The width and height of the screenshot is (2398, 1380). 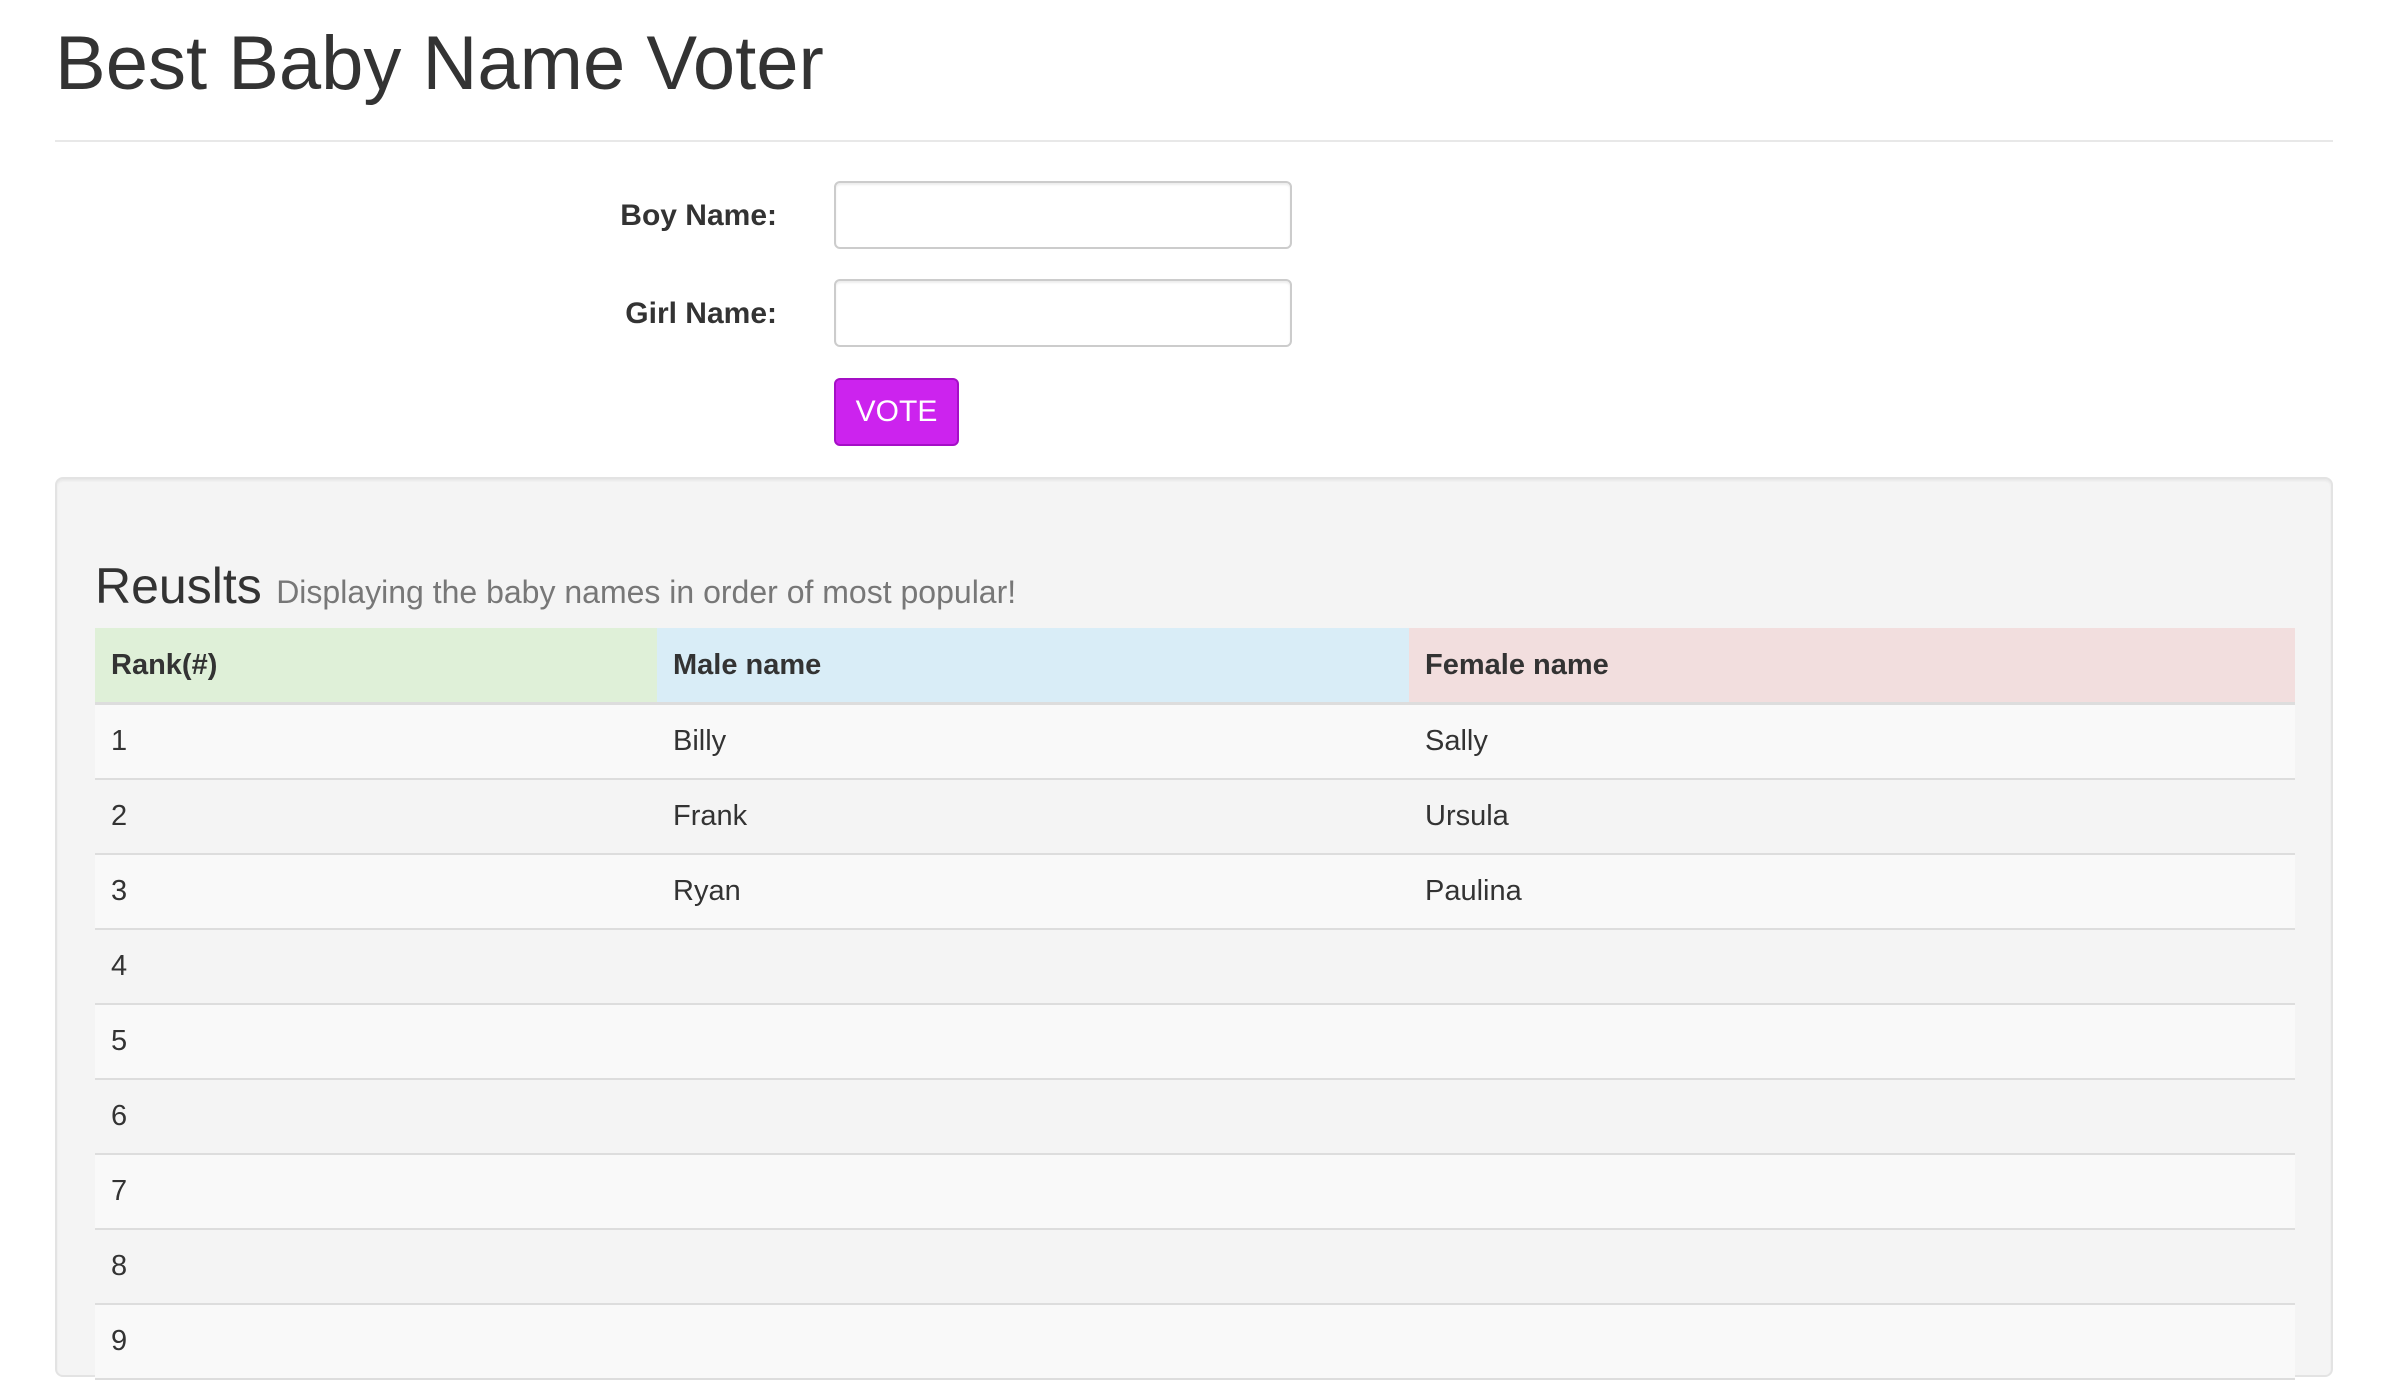 What do you see at coordinates (376, 741) in the screenshot?
I see `rank-cell: 1` at bounding box center [376, 741].